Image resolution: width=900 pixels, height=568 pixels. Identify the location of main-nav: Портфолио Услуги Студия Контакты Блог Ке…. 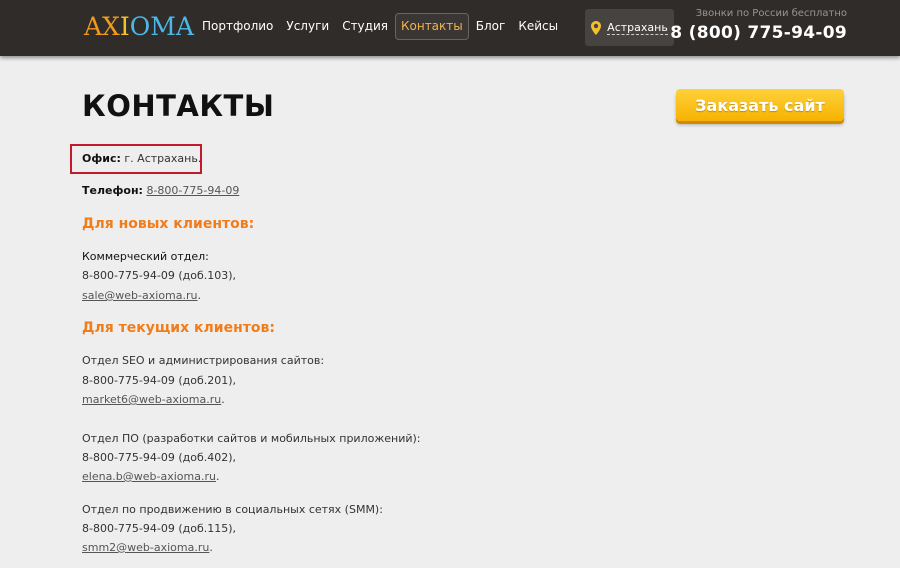
(380, 26).